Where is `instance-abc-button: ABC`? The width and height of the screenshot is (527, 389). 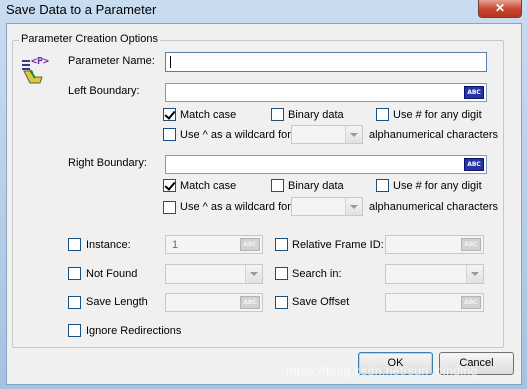
instance-abc-button: ABC is located at coordinates (250, 244).